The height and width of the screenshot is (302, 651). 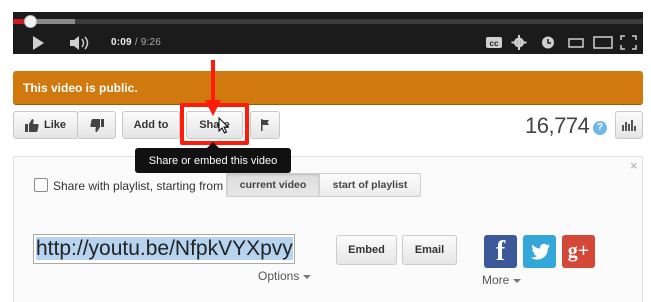 What do you see at coordinates (38, 43) in the screenshot?
I see `play-icon` at bounding box center [38, 43].